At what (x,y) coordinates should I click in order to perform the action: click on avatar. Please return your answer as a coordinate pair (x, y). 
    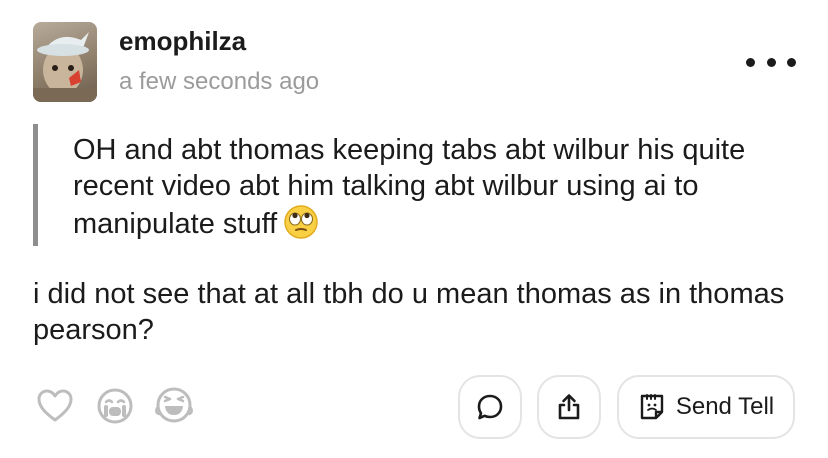
    Looking at the image, I should click on (65, 62).